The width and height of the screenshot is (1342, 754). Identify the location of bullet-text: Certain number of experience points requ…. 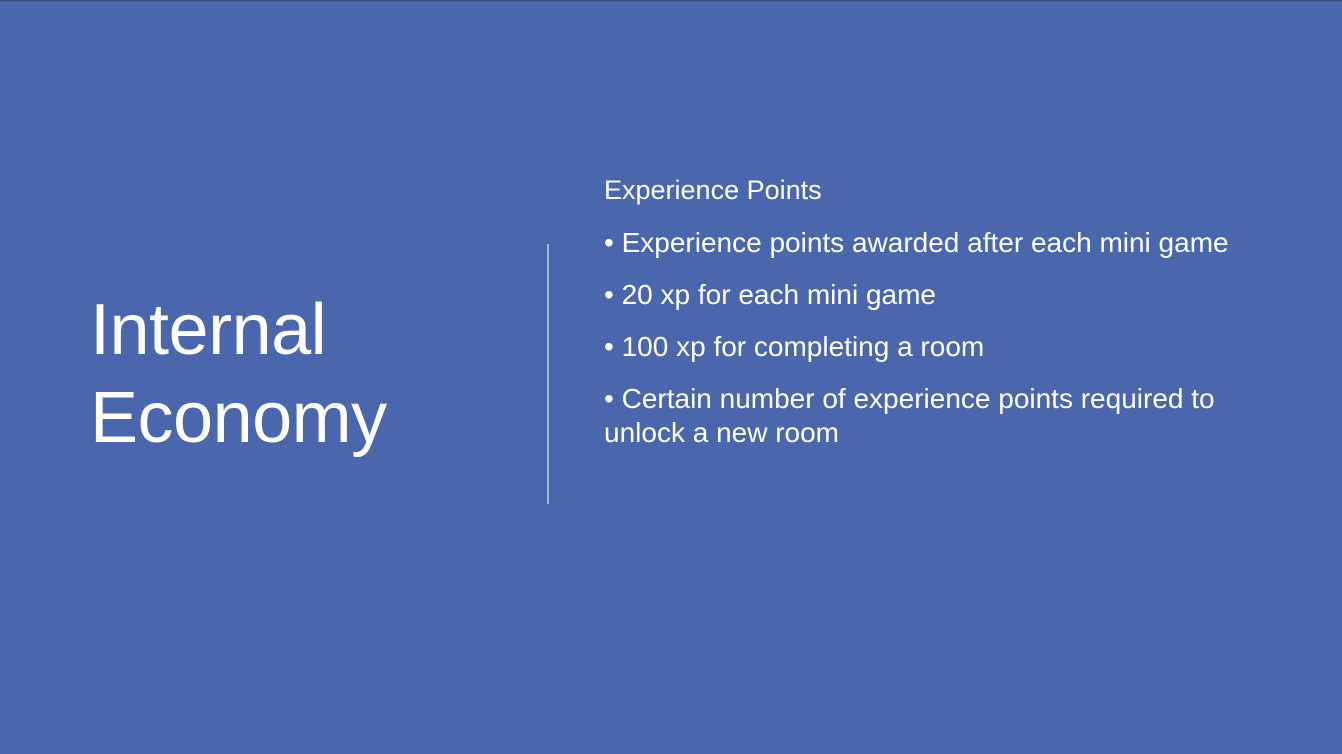
(909, 415).